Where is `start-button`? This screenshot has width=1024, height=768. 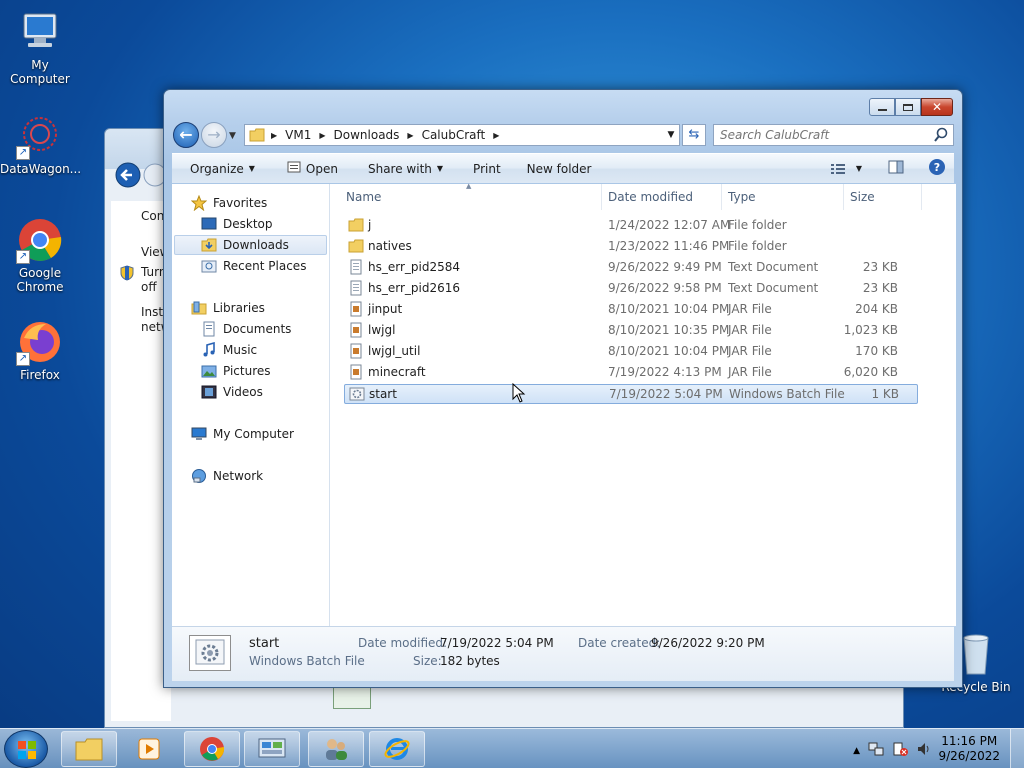 start-button is located at coordinates (26, 749).